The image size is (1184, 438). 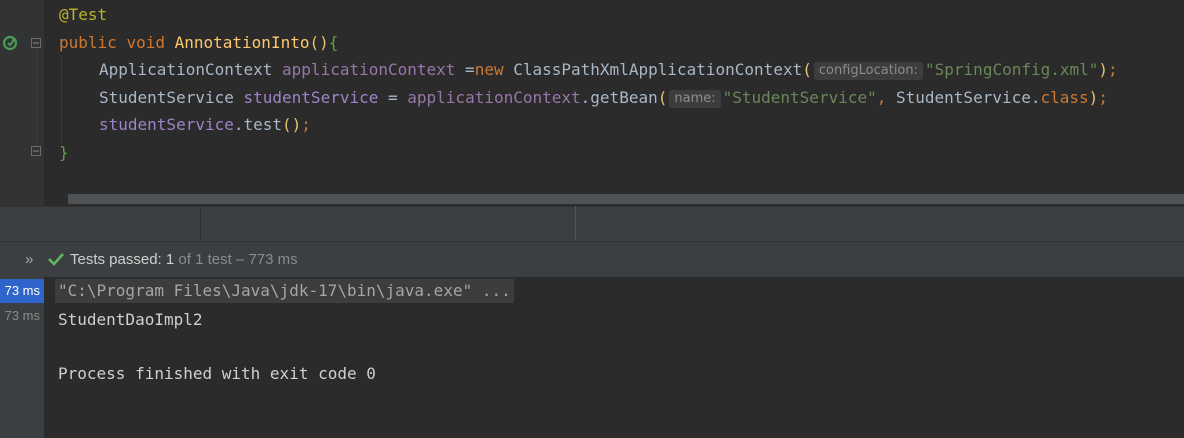 What do you see at coordinates (494, 97) in the screenshot?
I see `receiver-name: applicationContext` at bounding box center [494, 97].